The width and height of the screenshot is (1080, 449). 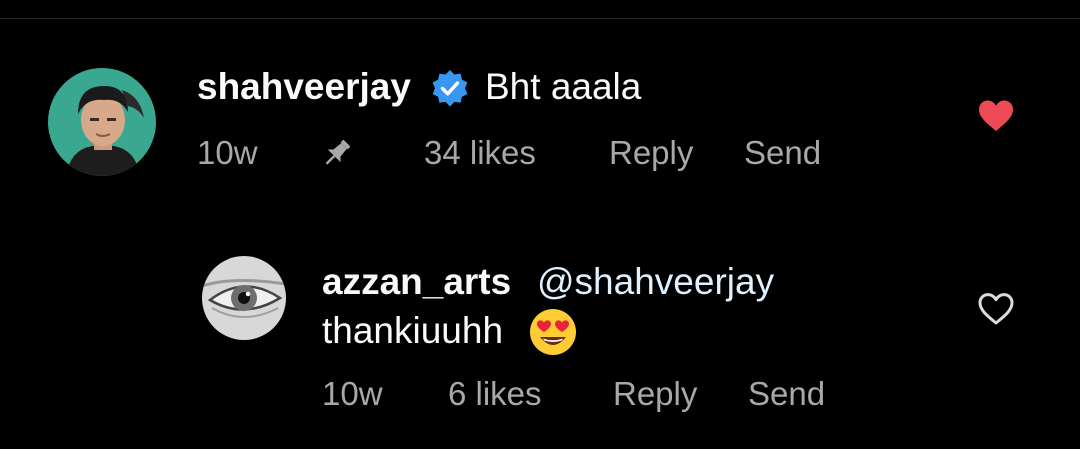 I want to click on comment-username: shahveerjay, so click(x=304, y=87).